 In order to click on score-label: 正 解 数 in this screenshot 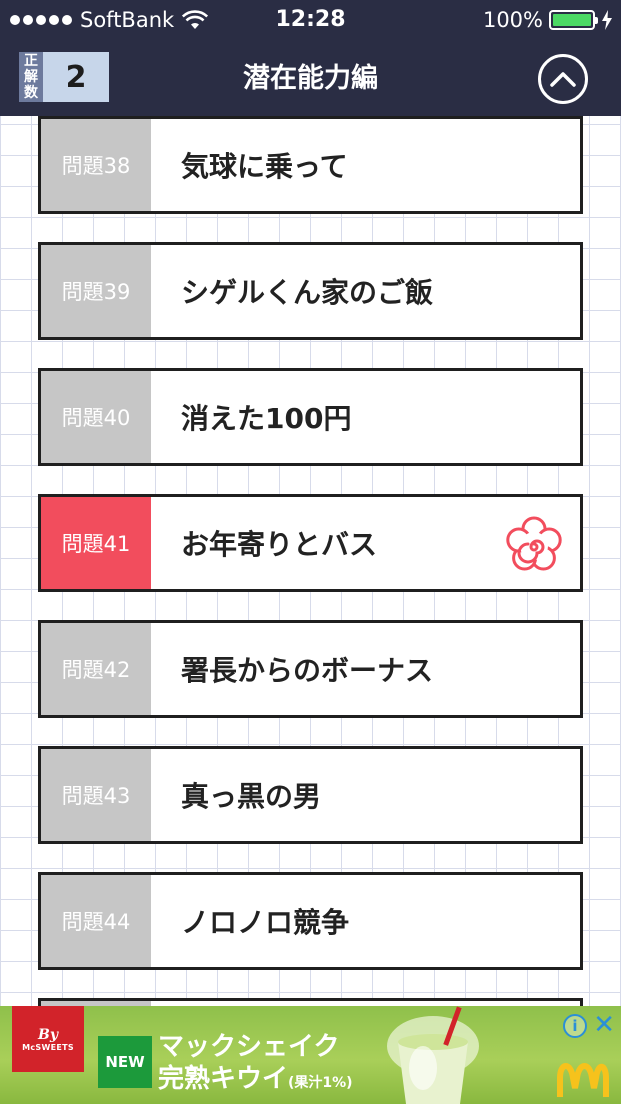, I will do `click(31, 77)`.